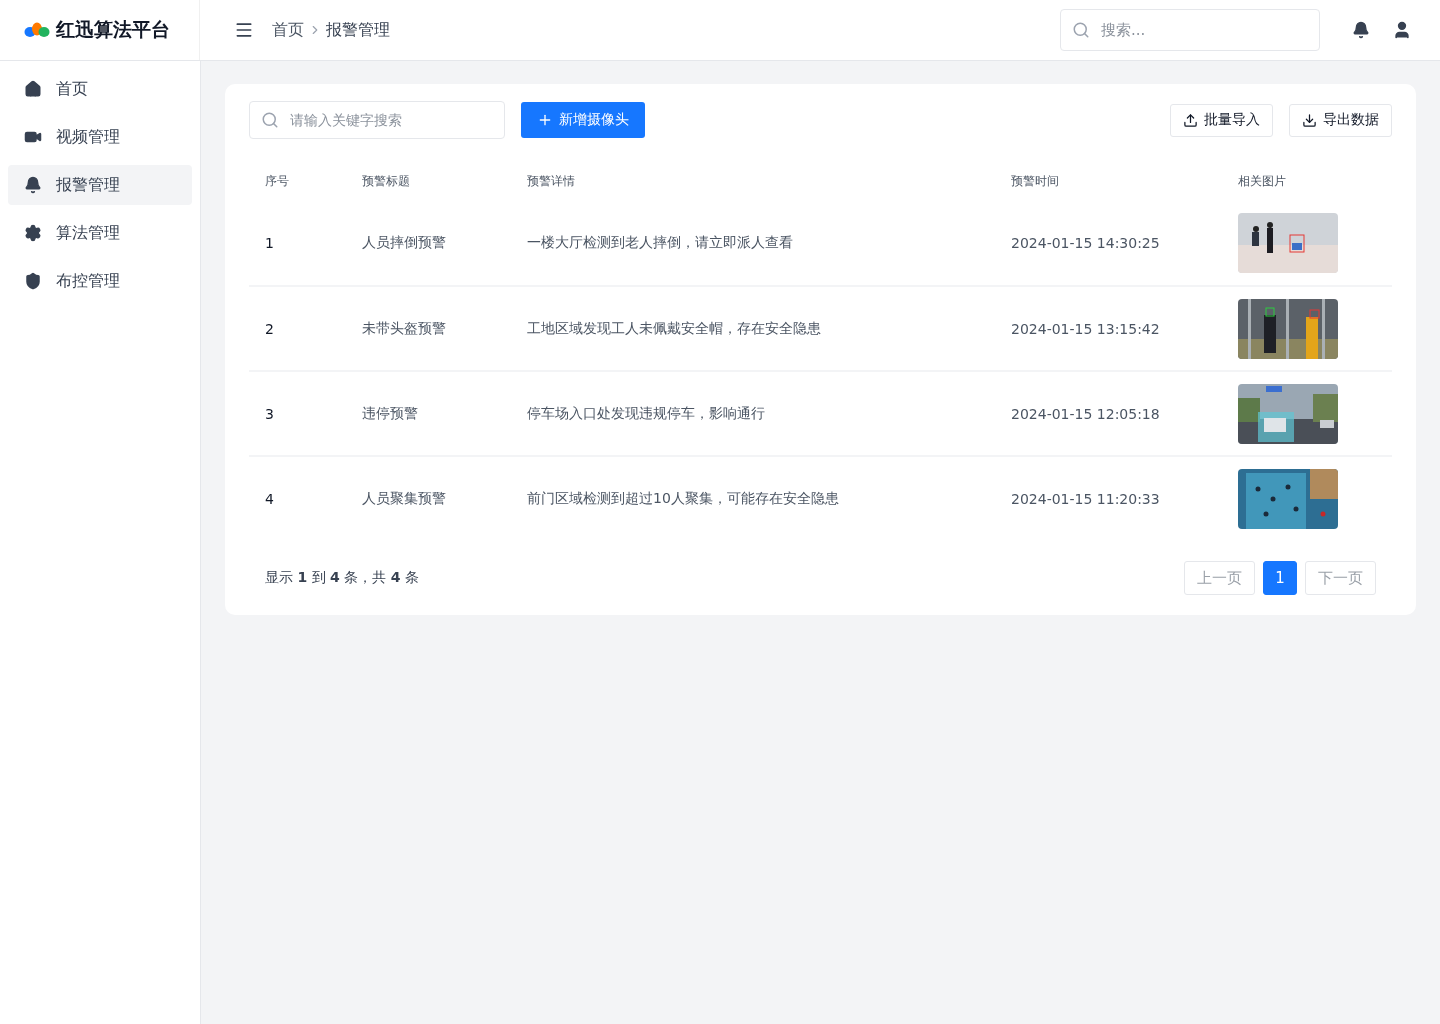 The width and height of the screenshot is (1440, 1024). I want to click on table-cell: 一楼大厅检测到老人摔倒，请立即派人查看, so click(753, 243).